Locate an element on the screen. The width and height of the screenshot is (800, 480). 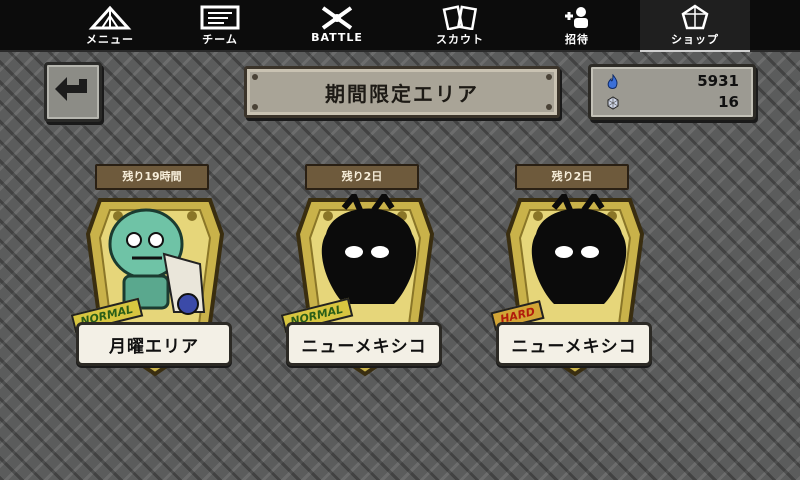
nav-team: チーム is located at coordinates (220, 25).